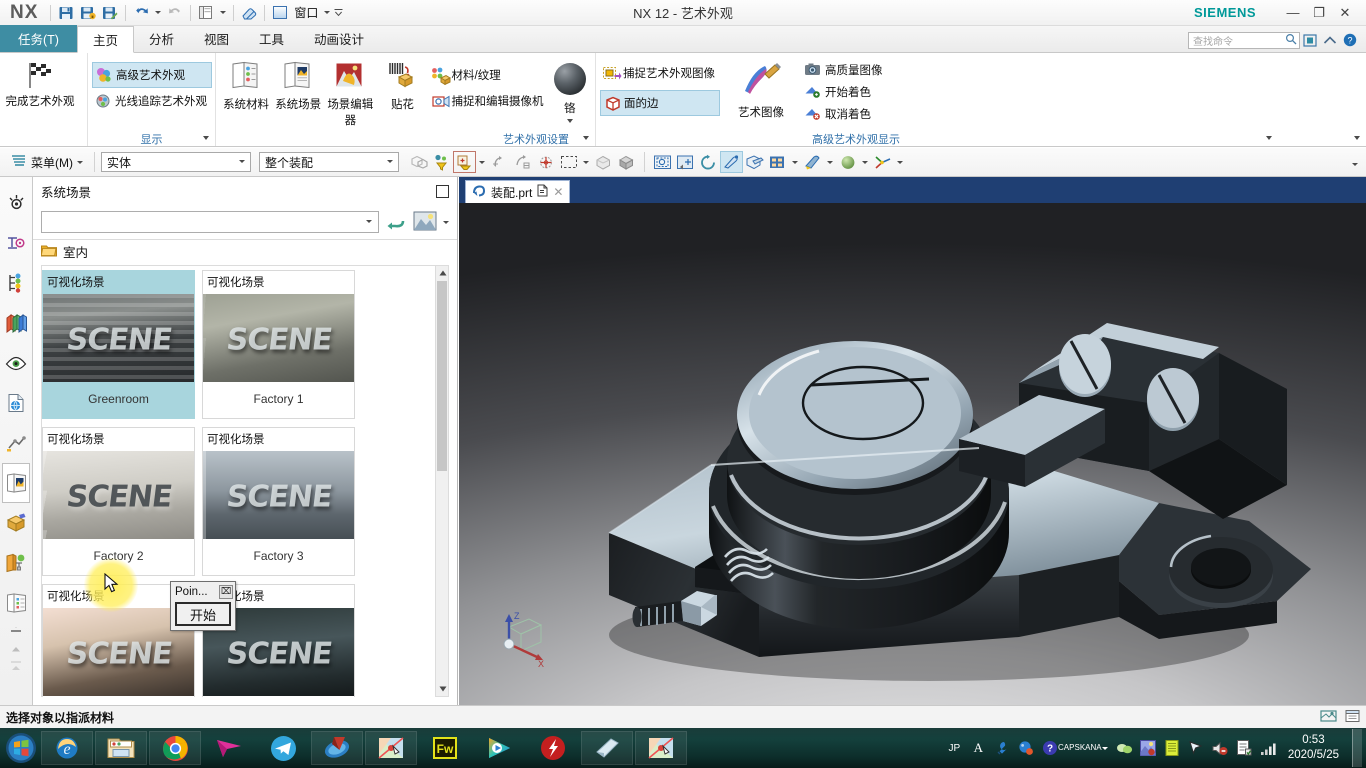  Describe the element at coordinates (278, 344) in the screenshot. I see `scene-card-factory-1: 可视化场景 SCENE Factory 1` at that location.